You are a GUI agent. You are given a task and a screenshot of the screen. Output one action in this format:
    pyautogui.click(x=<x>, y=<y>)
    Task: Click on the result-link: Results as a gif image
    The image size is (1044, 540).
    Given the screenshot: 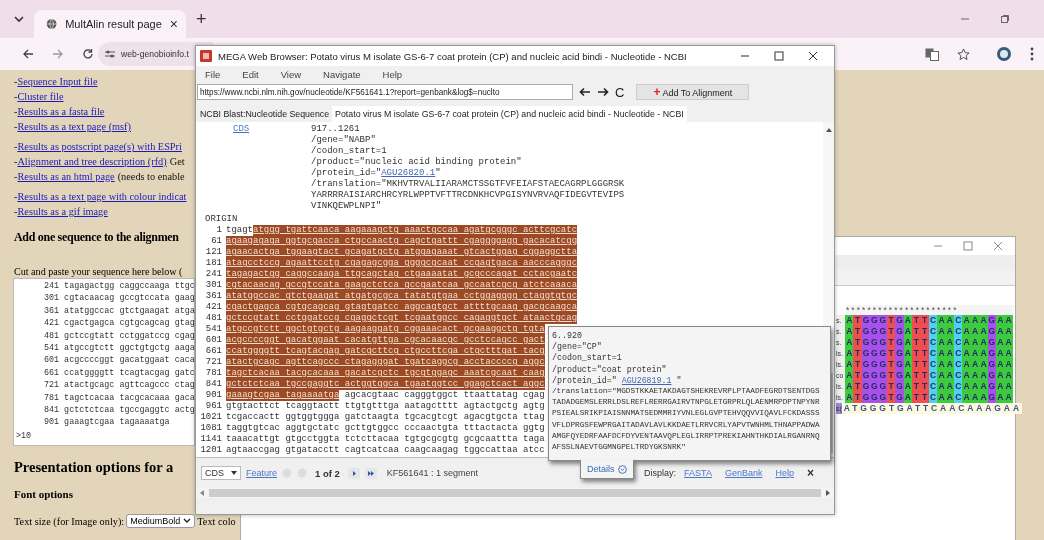 What is the action you would take?
    pyautogui.click(x=62, y=211)
    